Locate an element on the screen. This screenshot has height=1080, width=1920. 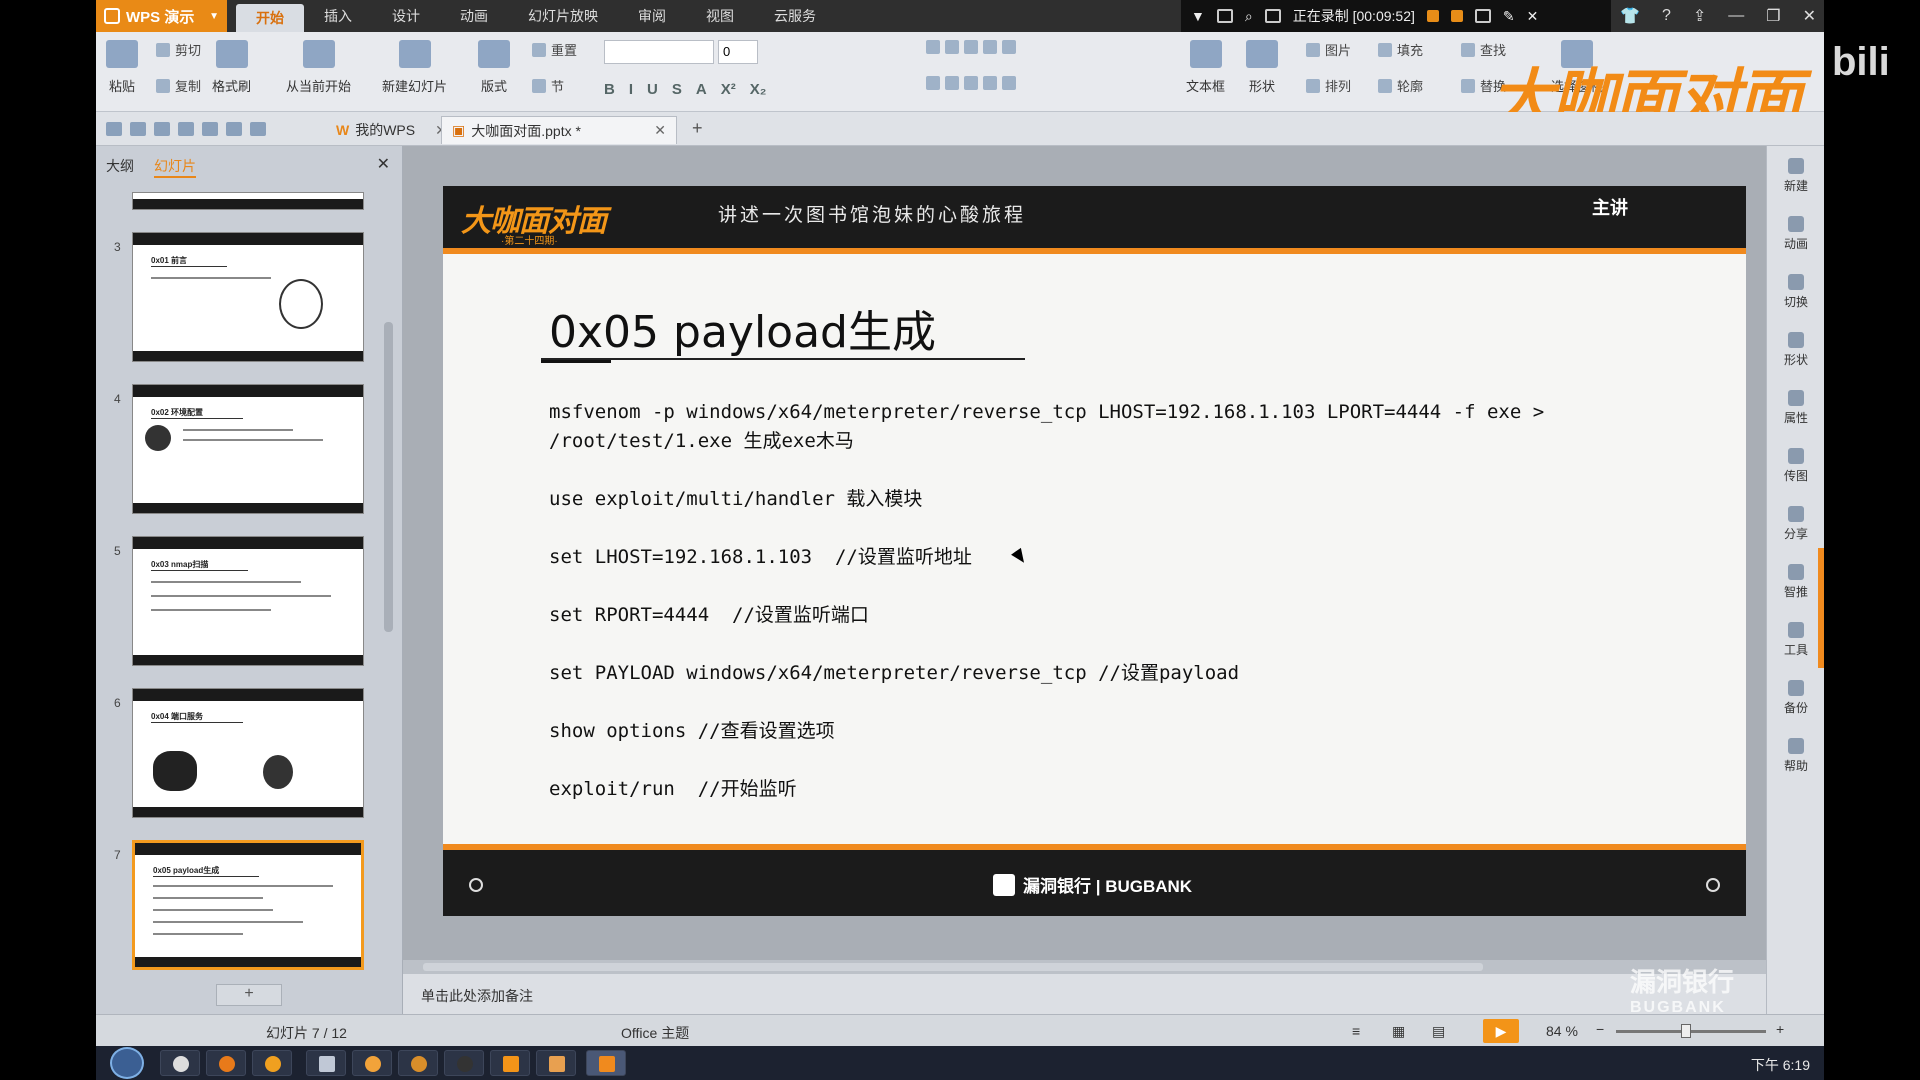
slide-thumbnail-6: 0x04 端口服务 is located at coordinates (248, 753).